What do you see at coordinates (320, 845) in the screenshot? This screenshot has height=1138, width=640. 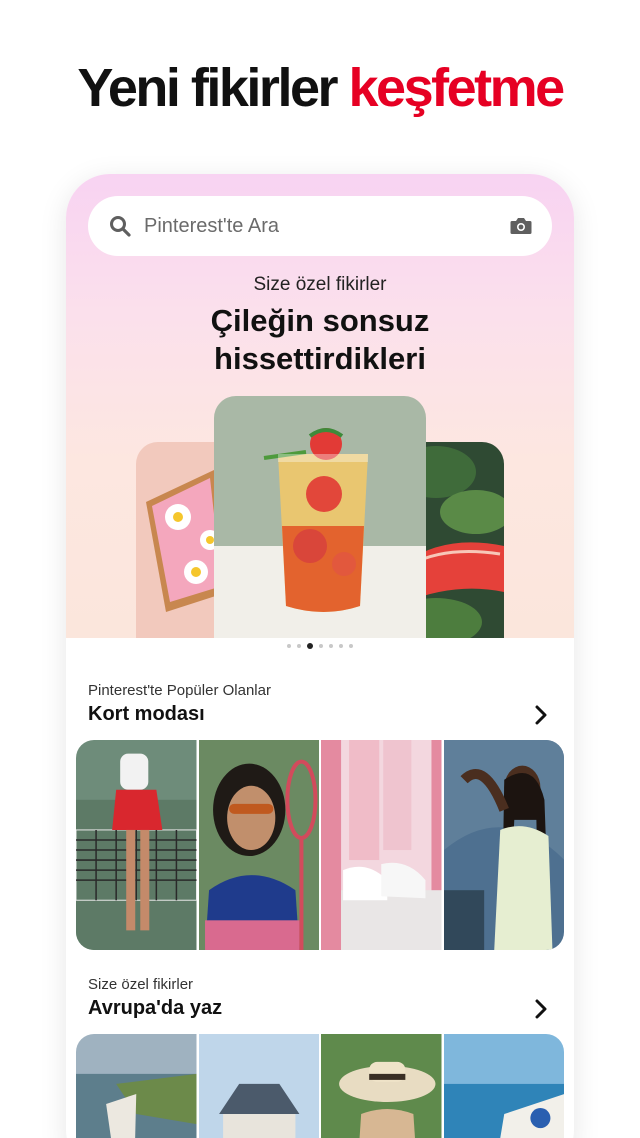 I see `image-strip-tennis` at bounding box center [320, 845].